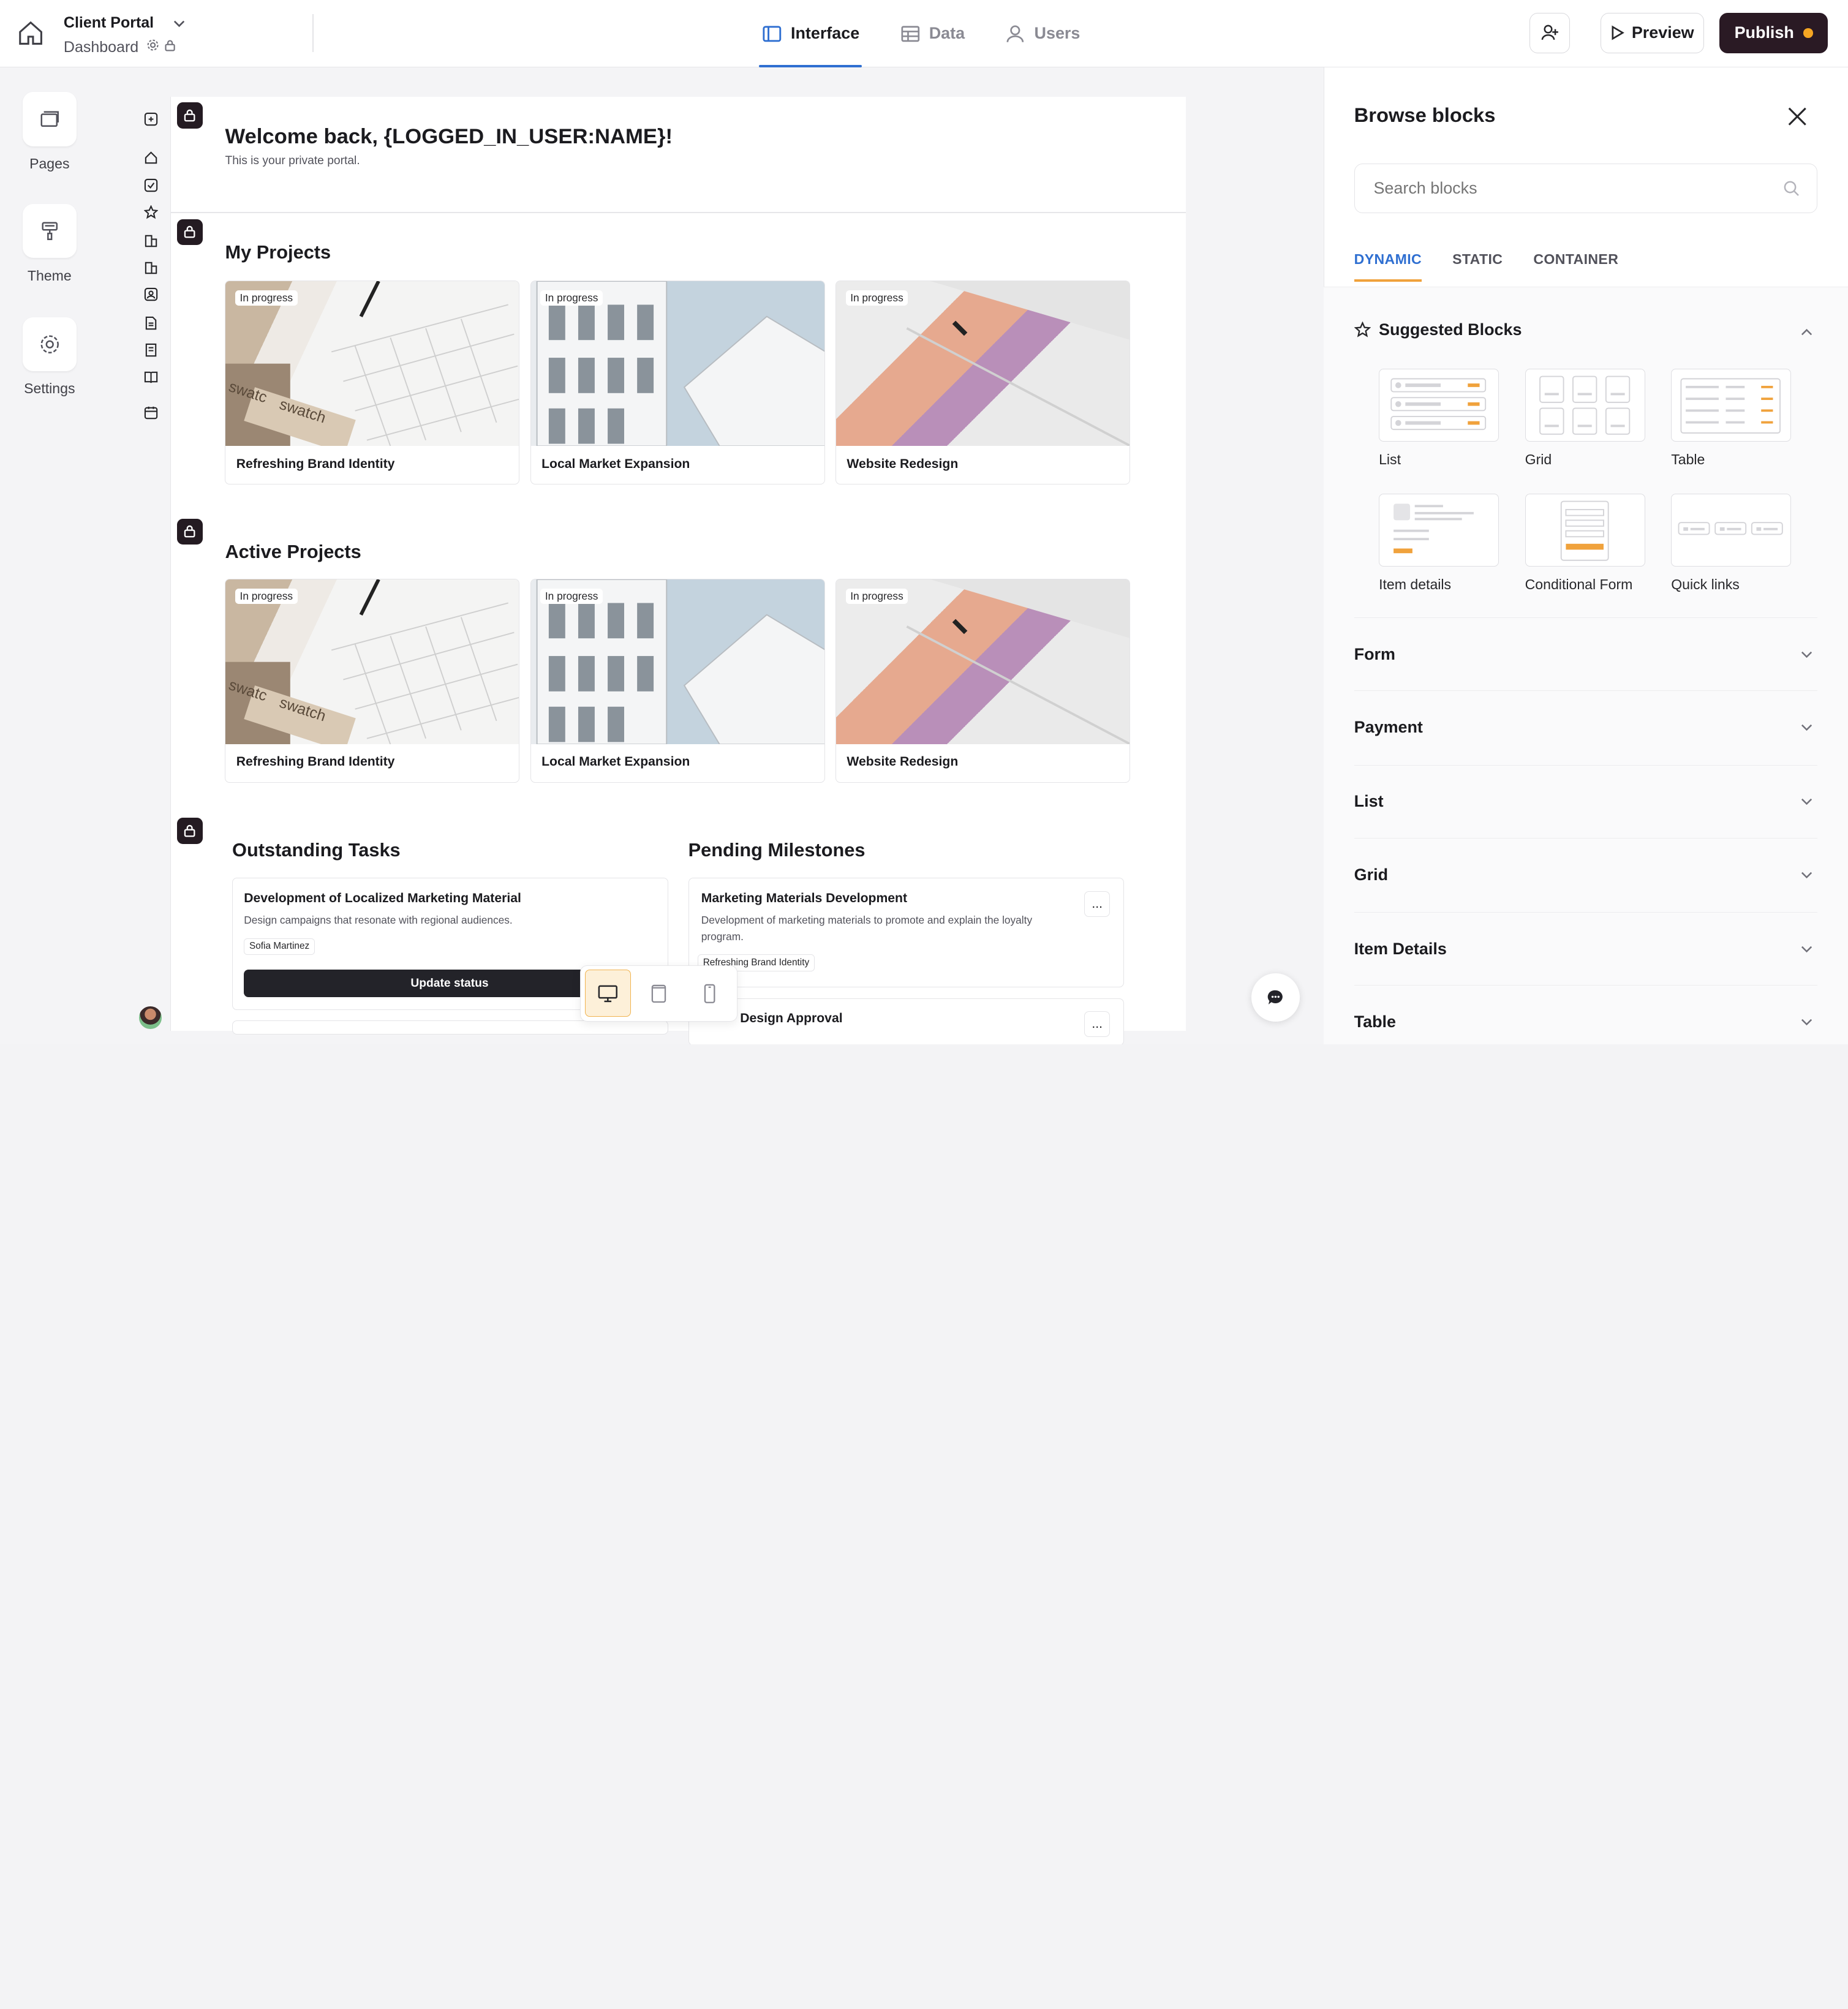 The height and width of the screenshot is (2009, 1848). I want to click on tab-users: Users, so click(1042, 33).